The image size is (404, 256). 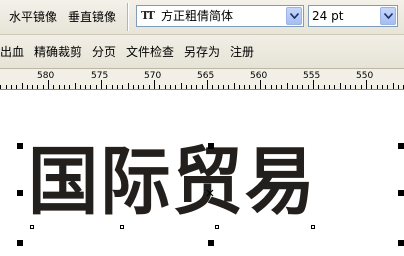 I want to click on menu-item-paging: 分页, so click(x=104, y=52).